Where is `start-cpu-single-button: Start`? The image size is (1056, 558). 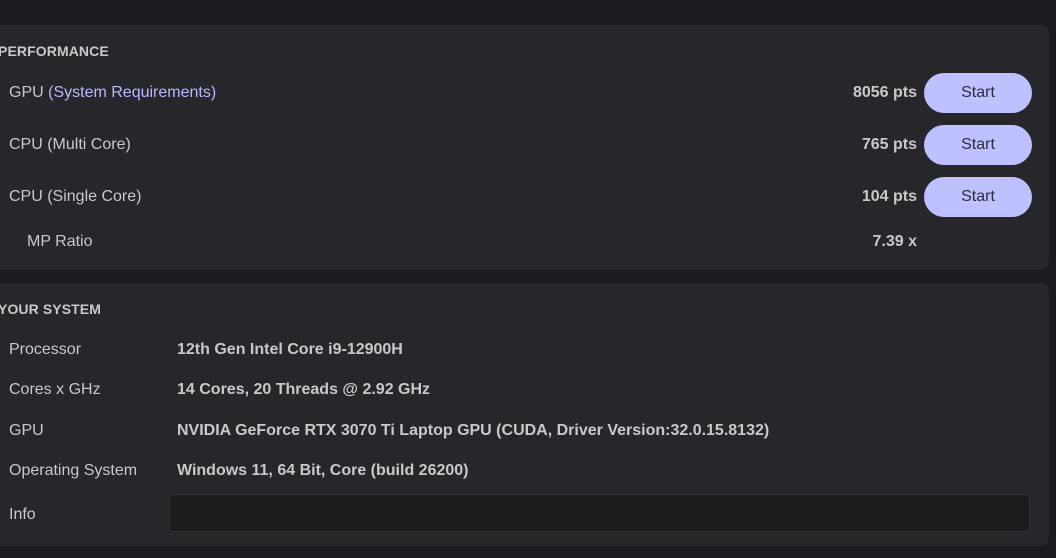
start-cpu-single-button: Start is located at coordinates (978, 197).